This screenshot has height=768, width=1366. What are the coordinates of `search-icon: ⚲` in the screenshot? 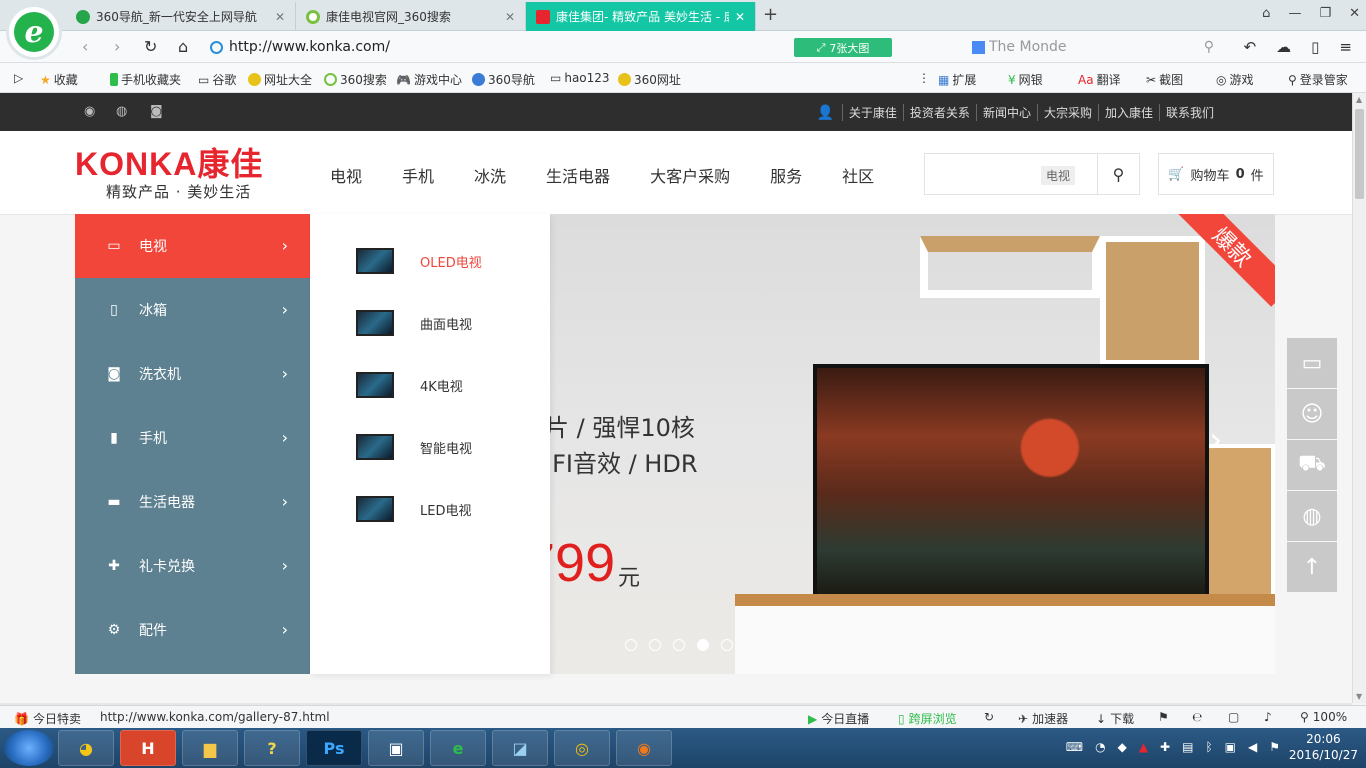 It's located at (1209, 47).